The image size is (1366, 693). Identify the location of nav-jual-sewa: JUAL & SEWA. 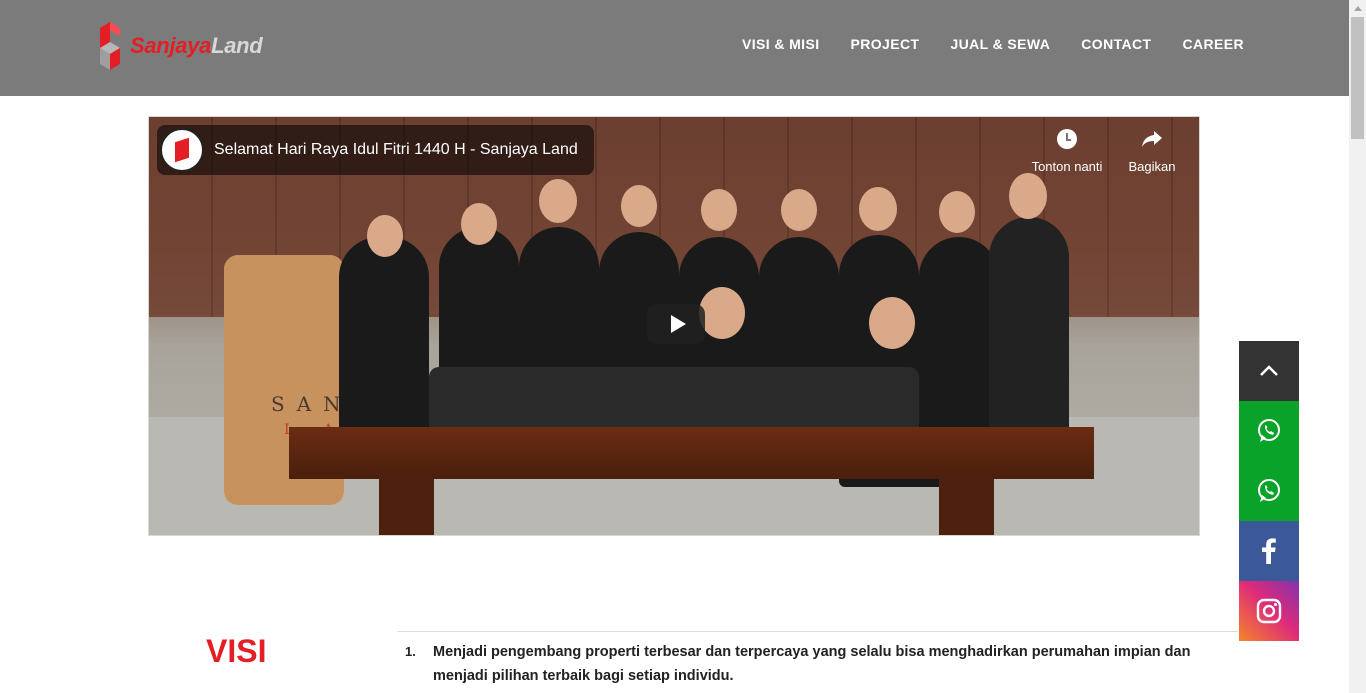
(1000, 44).